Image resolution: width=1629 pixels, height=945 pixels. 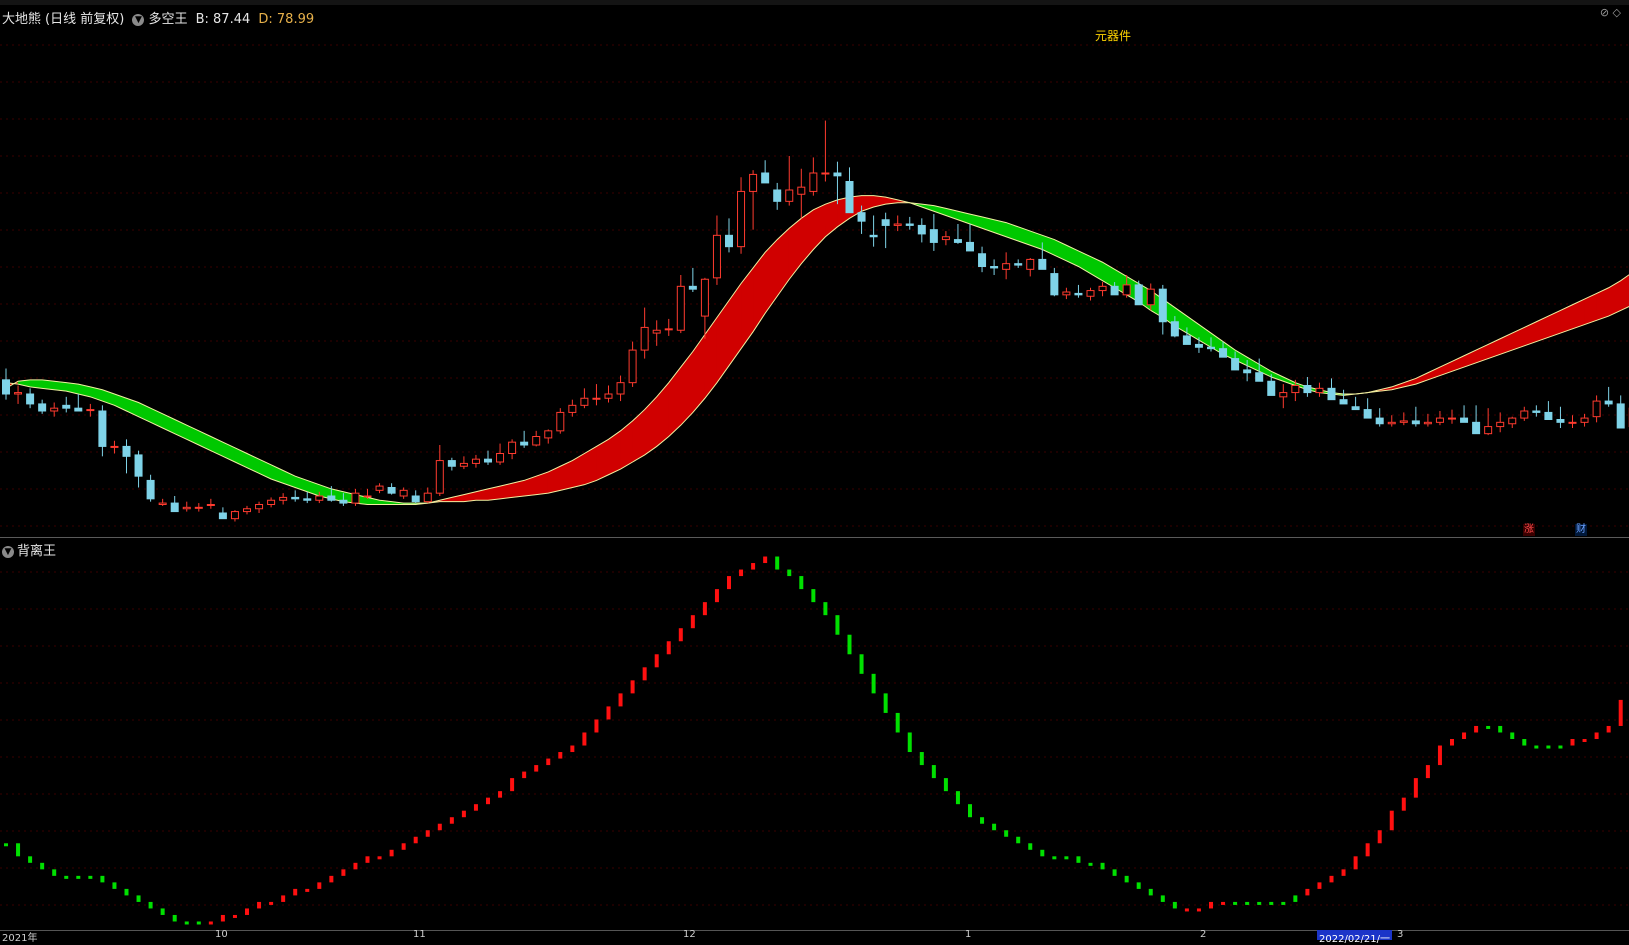 I want to click on x-tick-label: 12, so click(x=689, y=934).